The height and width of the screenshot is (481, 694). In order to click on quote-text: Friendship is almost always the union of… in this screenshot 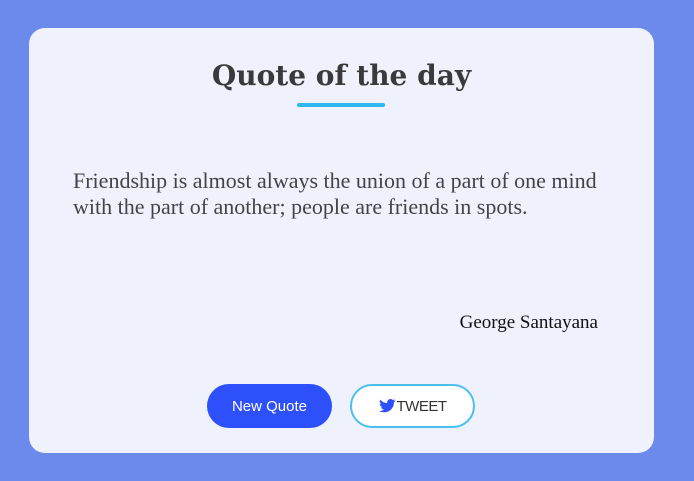, I will do `click(335, 193)`.